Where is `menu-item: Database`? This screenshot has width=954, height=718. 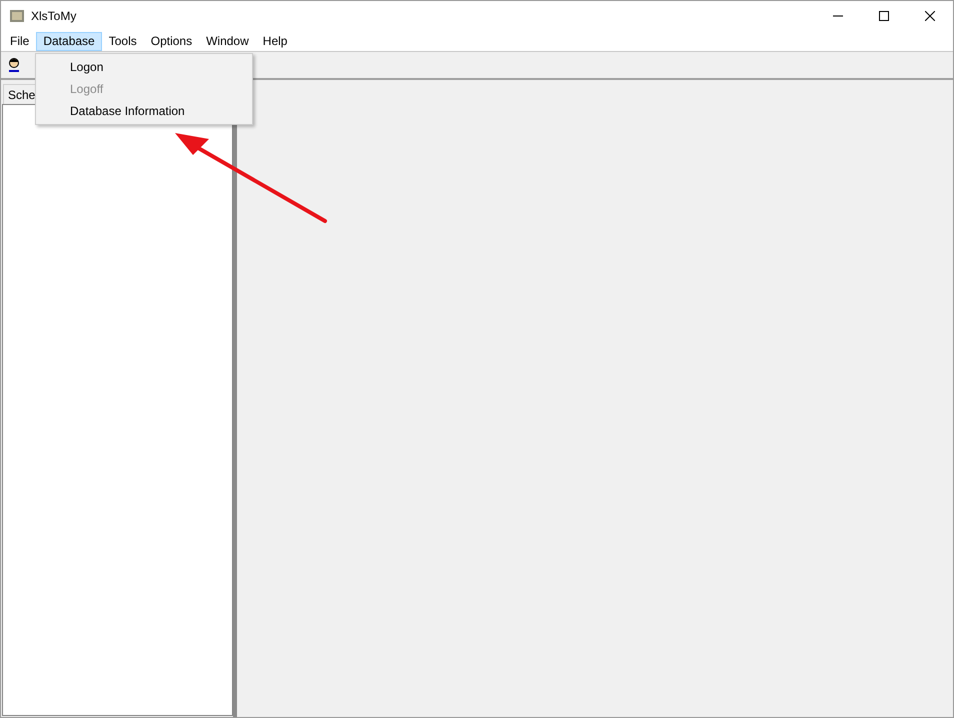
menu-item: Database is located at coordinates (69, 41).